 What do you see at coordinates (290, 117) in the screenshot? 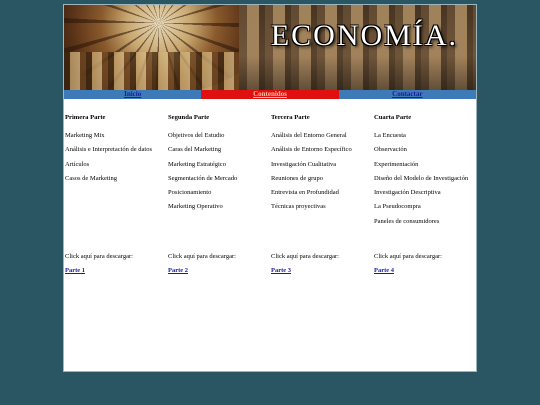
I see `column-heading: Tercera Parte` at bounding box center [290, 117].